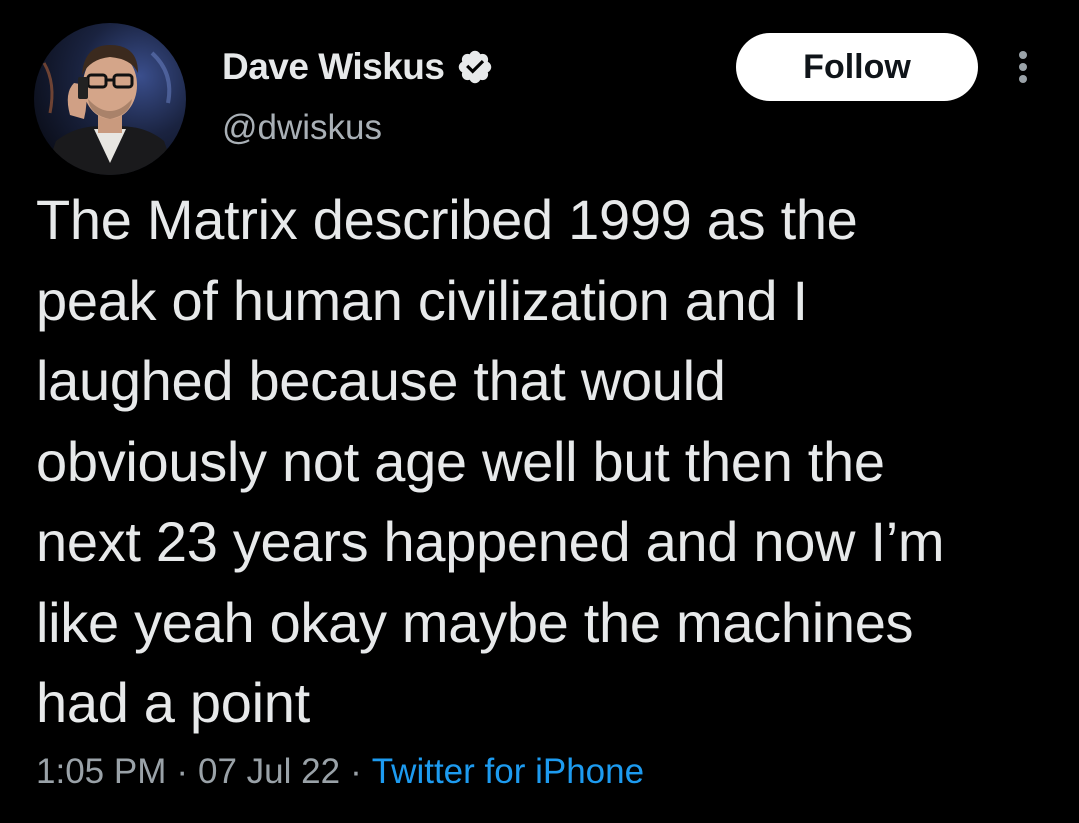 The image size is (1079, 823). Describe the element at coordinates (490, 541) in the screenshot. I see `tweet-text-line: next 23 years happened and now I’m` at that location.